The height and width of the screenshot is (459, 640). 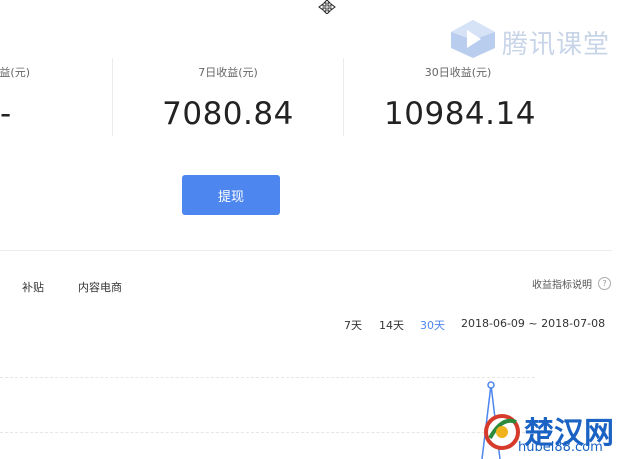 What do you see at coordinates (231, 195) in the screenshot?
I see `withdraw-button: 提现` at bounding box center [231, 195].